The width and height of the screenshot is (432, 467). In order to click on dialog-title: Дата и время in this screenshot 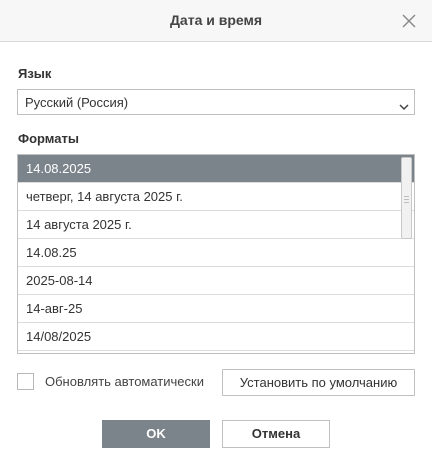, I will do `click(216, 20)`.